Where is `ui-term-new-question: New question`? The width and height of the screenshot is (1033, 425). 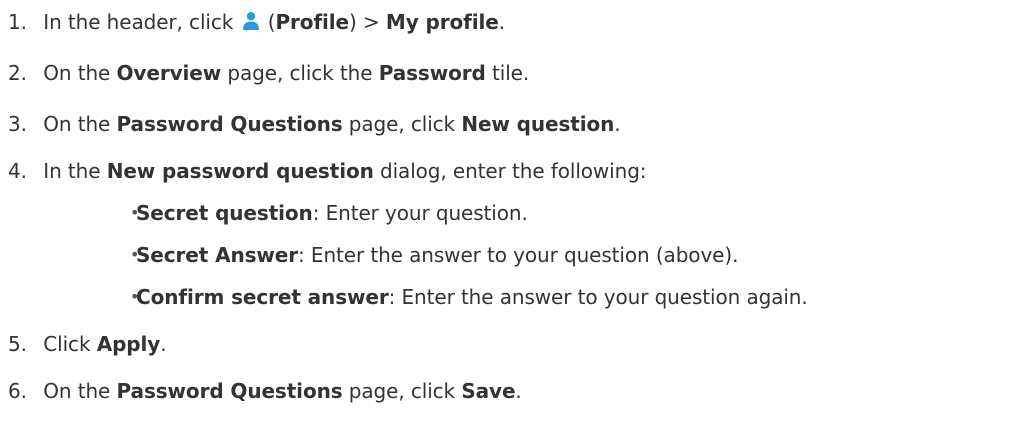 ui-term-new-question: New question is located at coordinates (538, 124).